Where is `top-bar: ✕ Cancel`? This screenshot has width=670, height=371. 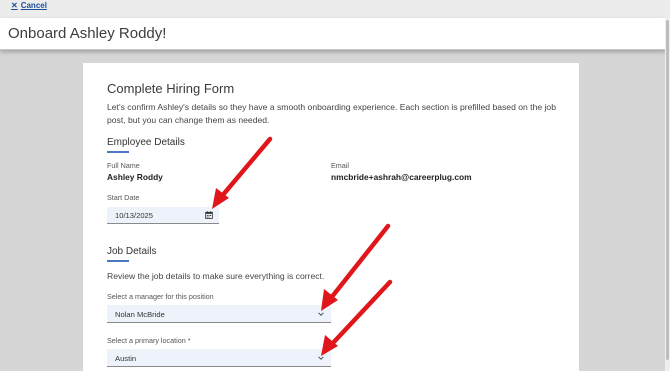
top-bar: ✕ Cancel is located at coordinates (335, 9).